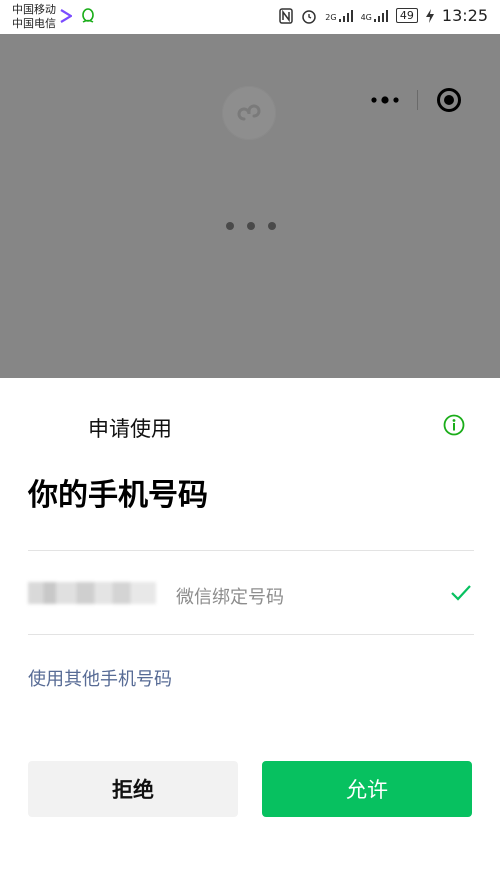 The width and height of the screenshot is (500, 889). What do you see at coordinates (429, 15) in the screenshot?
I see `charging-icon` at bounding box center [429, 15].